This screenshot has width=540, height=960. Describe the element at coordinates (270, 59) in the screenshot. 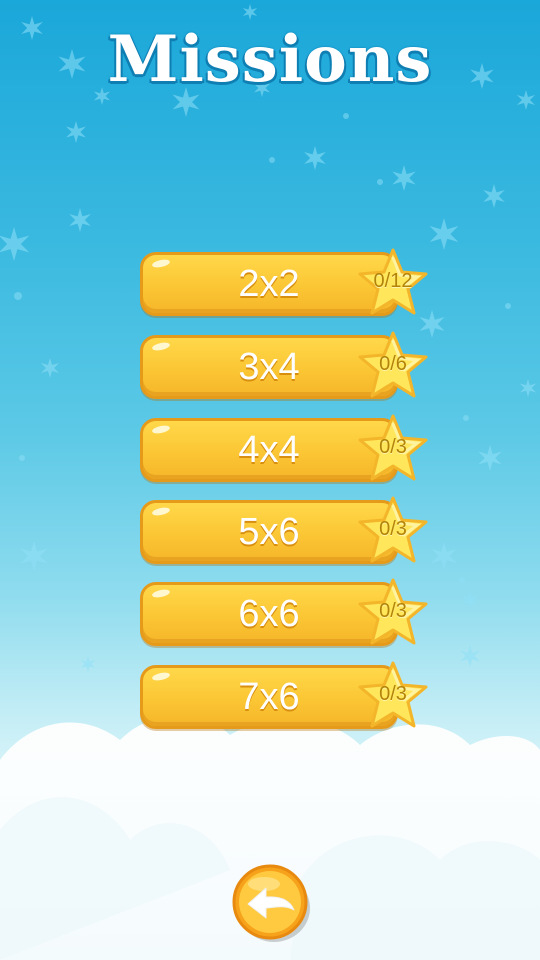

I see `page-title: Missions` at that location.